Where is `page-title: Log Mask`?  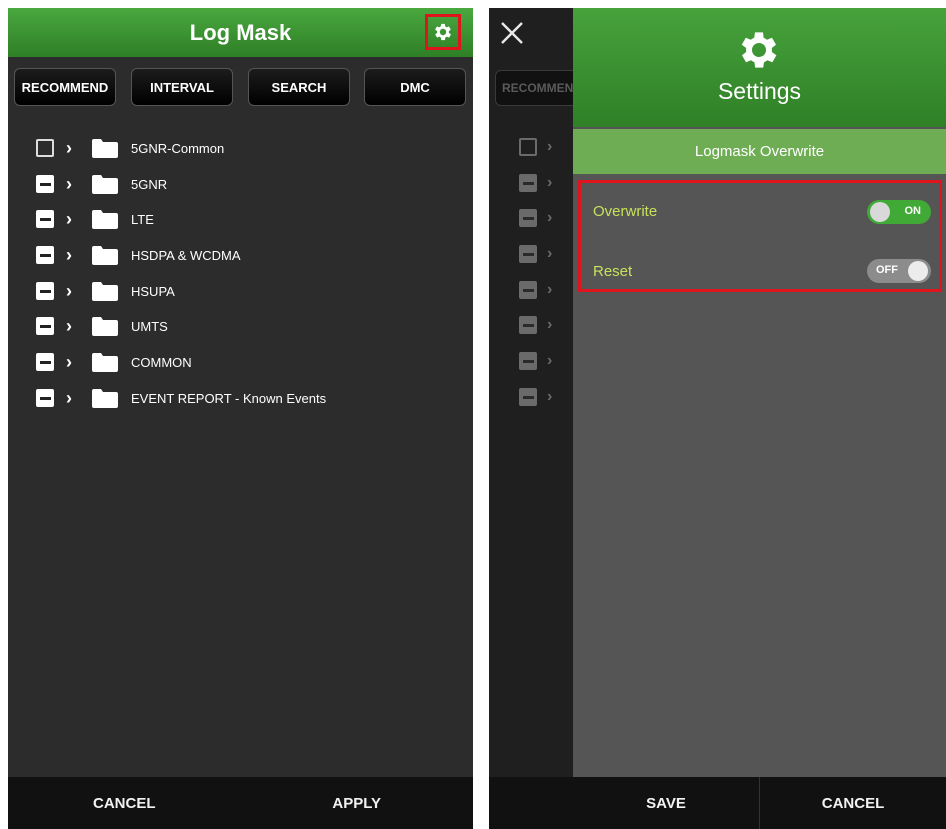 page-title: Log Mask is located at coordinates (240, 32).